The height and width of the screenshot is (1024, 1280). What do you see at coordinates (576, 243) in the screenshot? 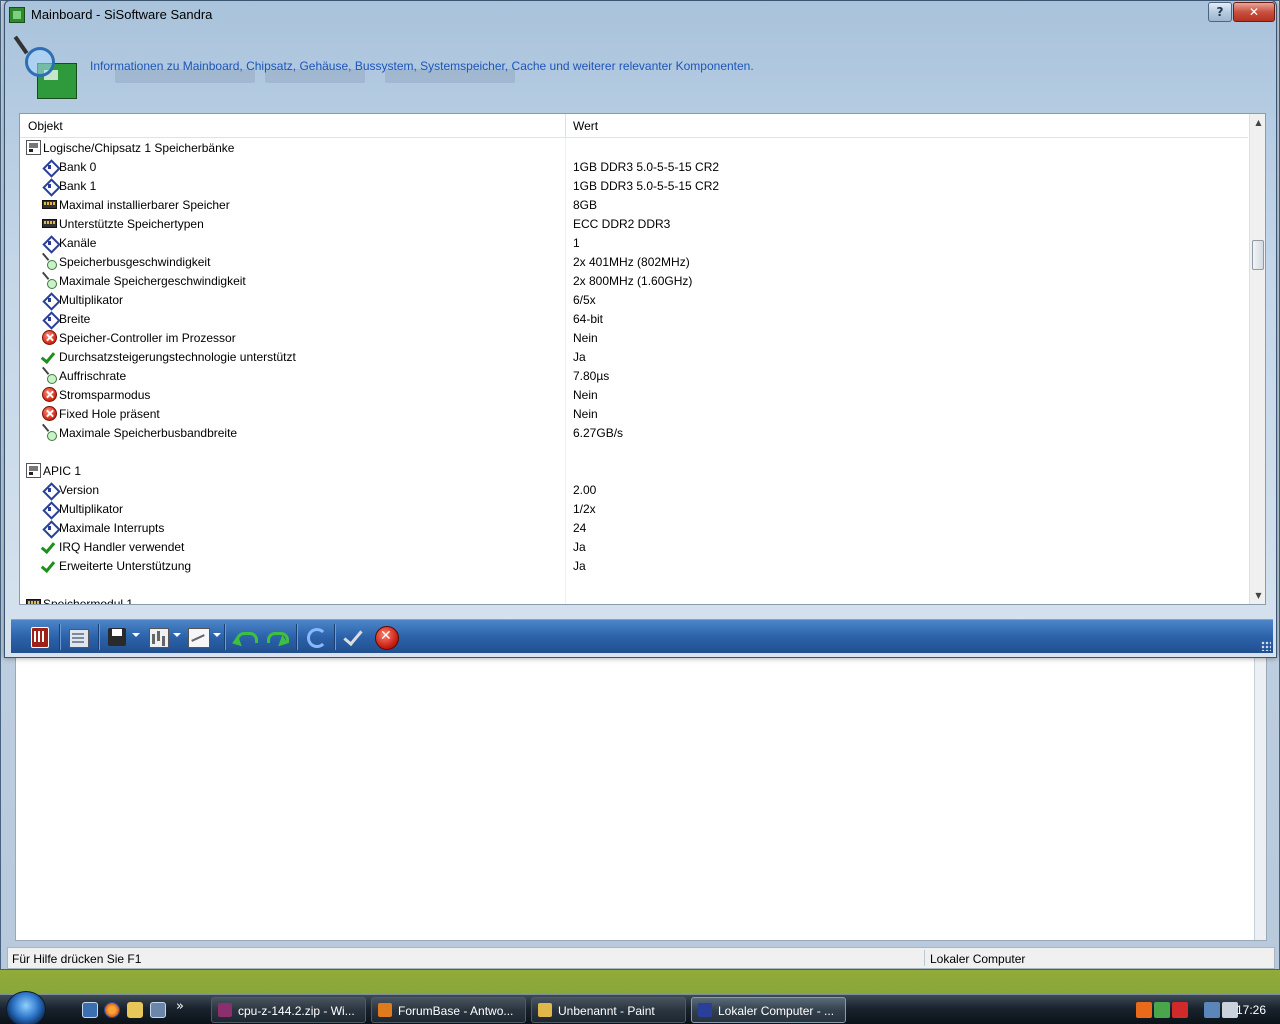
I see `row-value: 1` at bounding box center [576, 243].